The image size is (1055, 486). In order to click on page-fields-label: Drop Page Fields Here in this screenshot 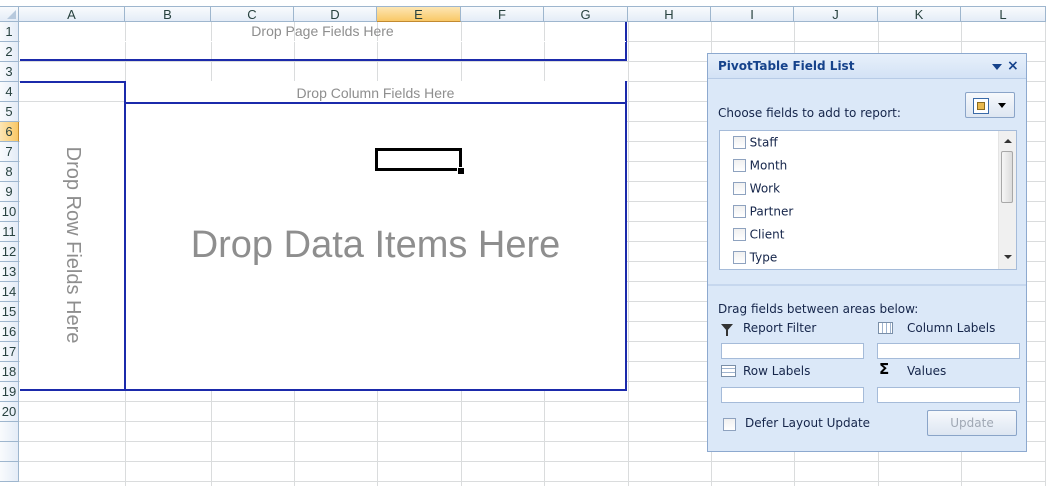, I will do `click(322, 31)`.